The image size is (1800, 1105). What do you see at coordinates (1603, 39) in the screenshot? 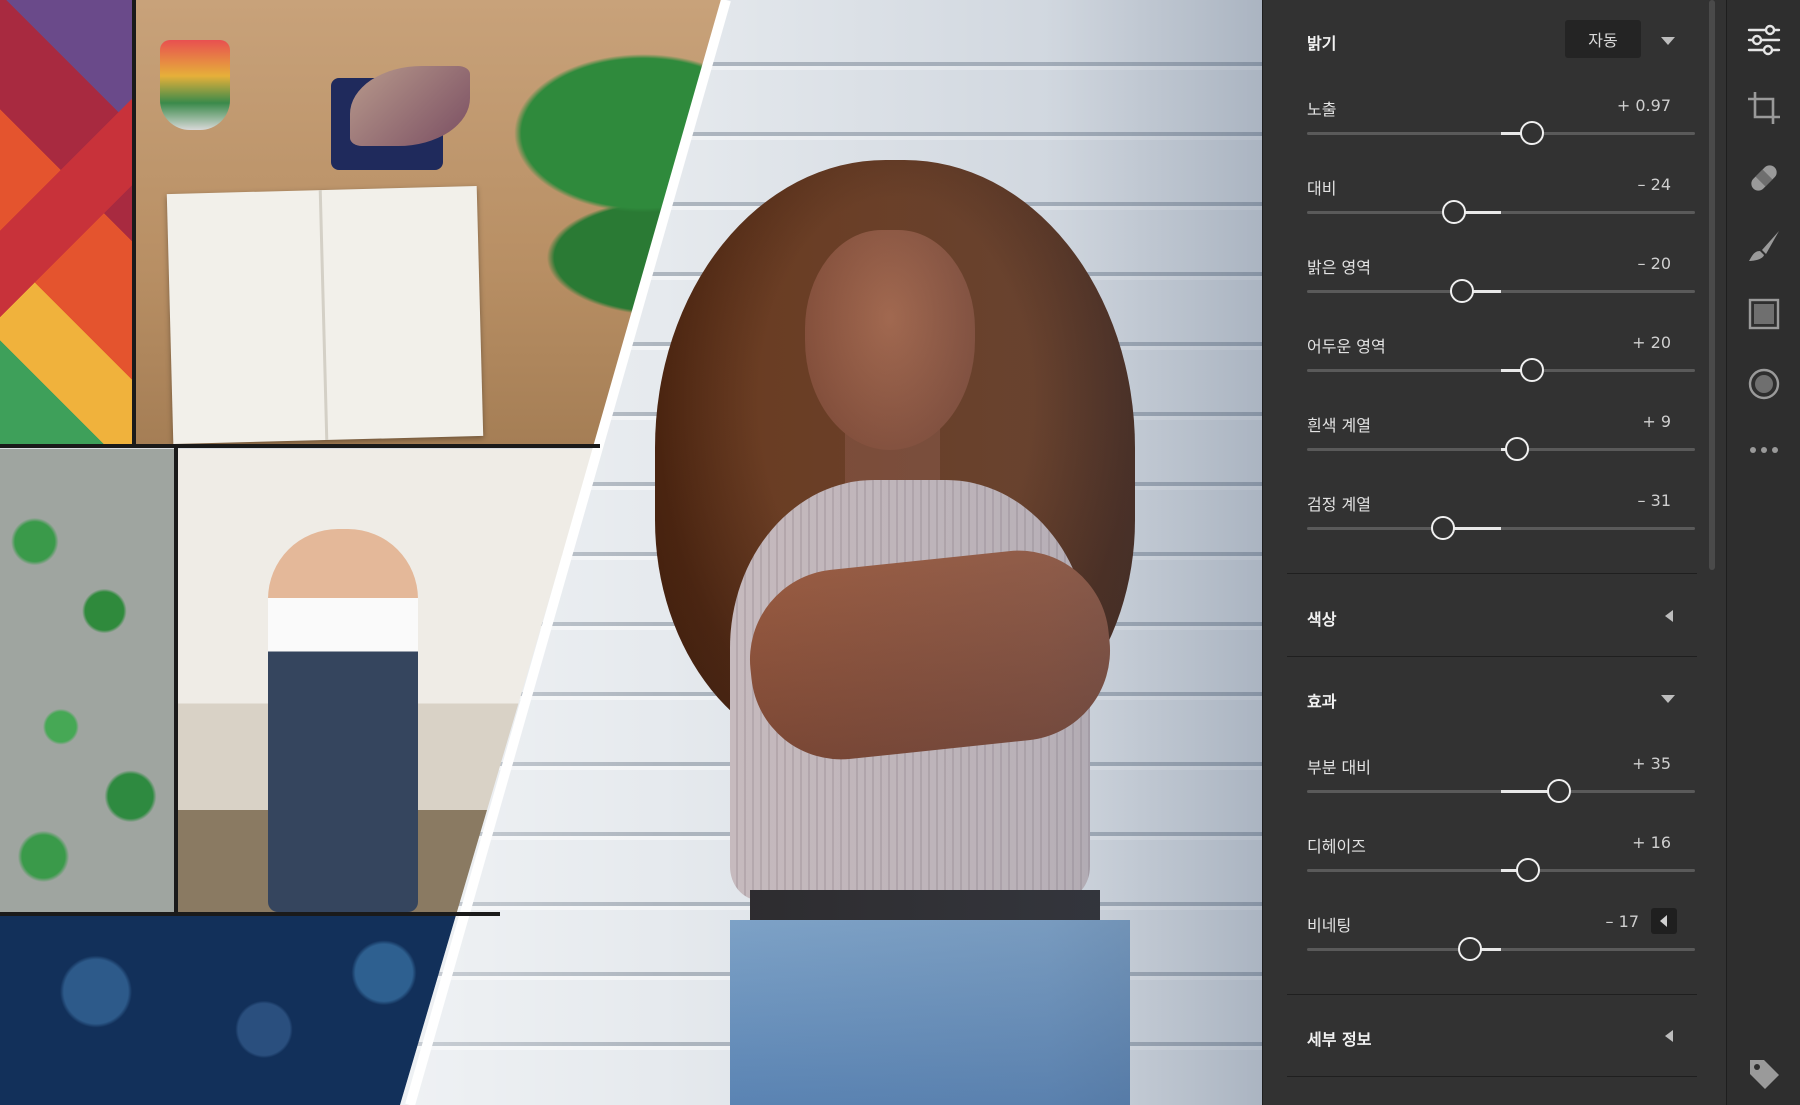
I see `auto-button: 자동` at bounding box center [1603, 39].